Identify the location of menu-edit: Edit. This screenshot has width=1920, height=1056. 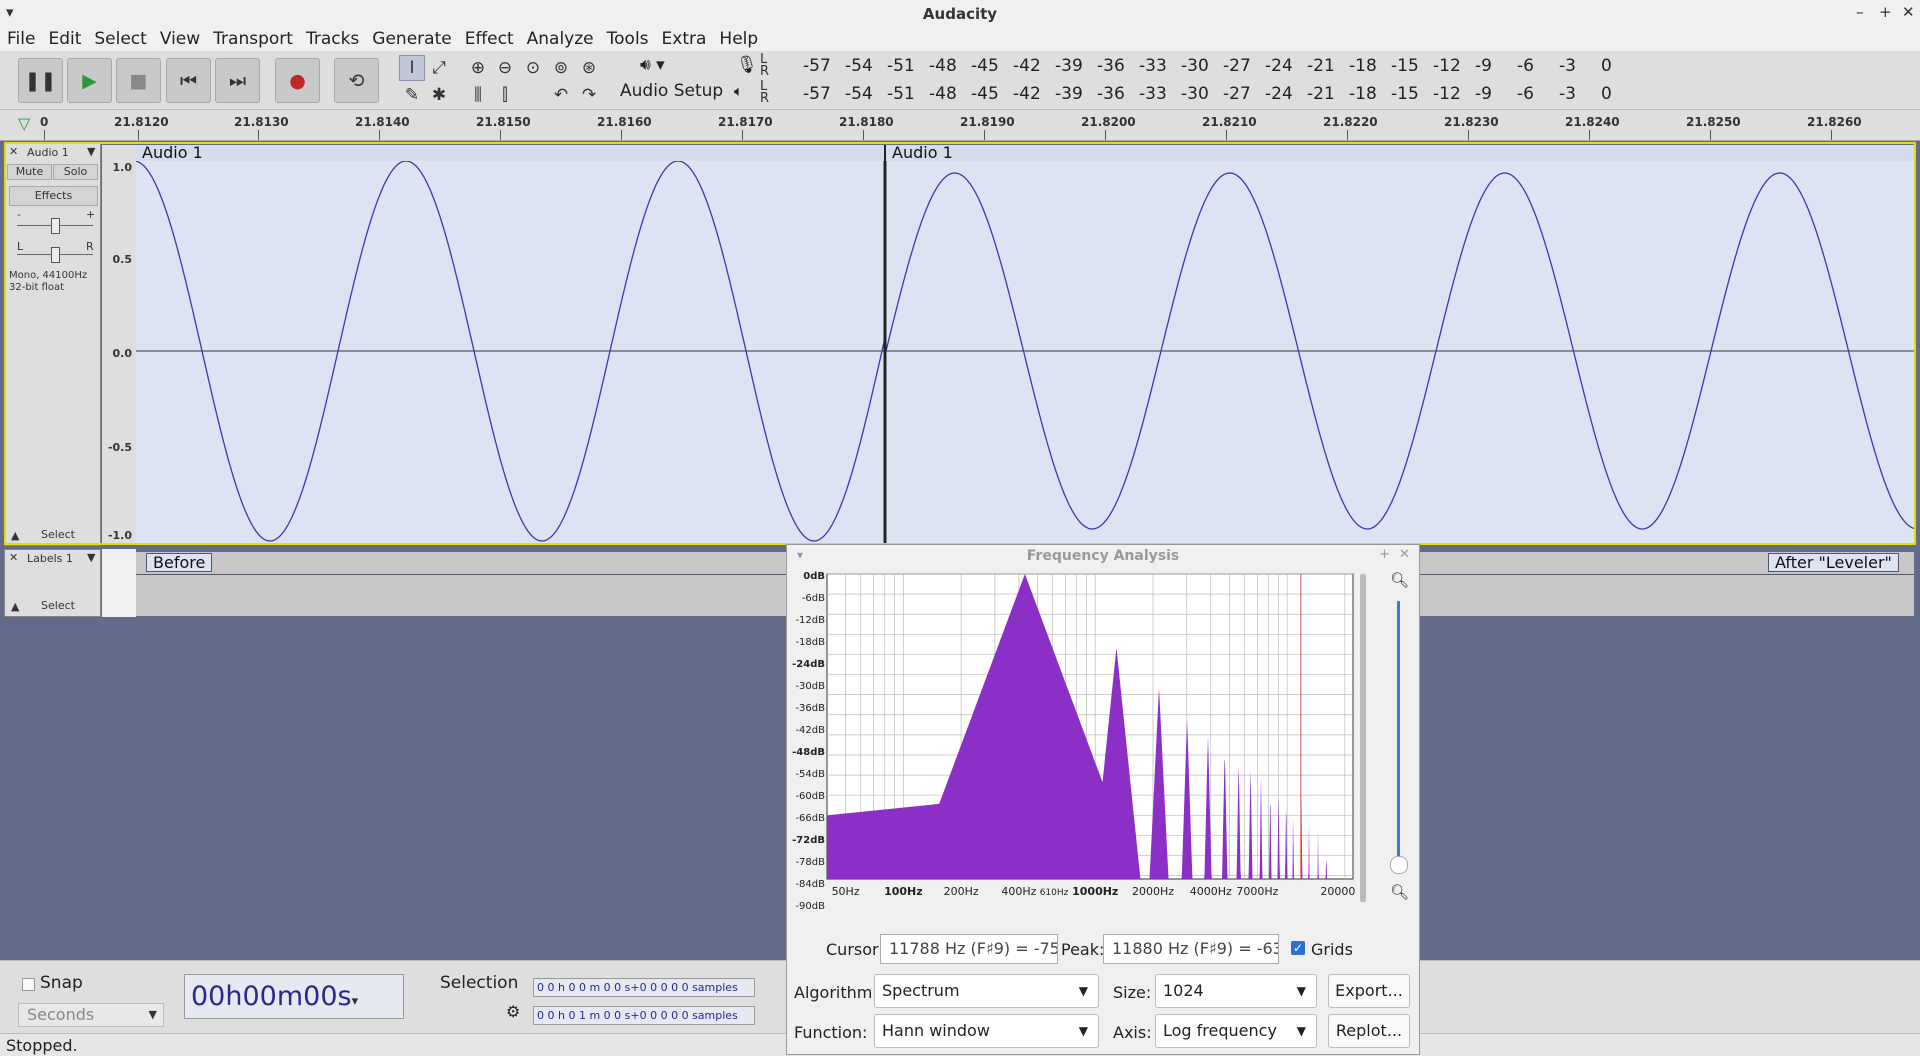
(64, 37).